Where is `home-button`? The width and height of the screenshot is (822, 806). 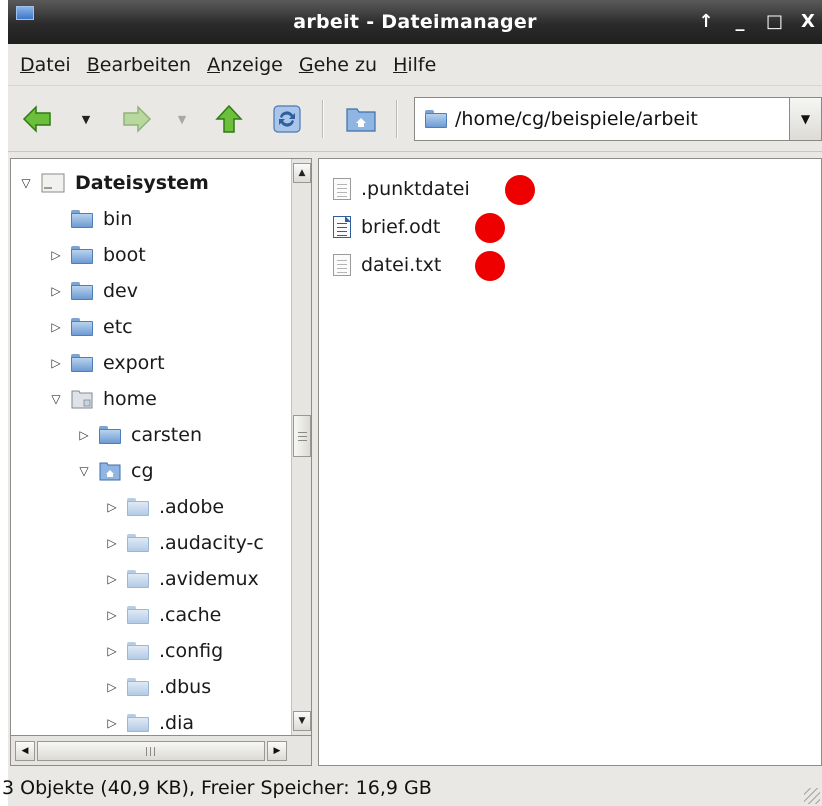
home-button is located at coordinates (361, 119).